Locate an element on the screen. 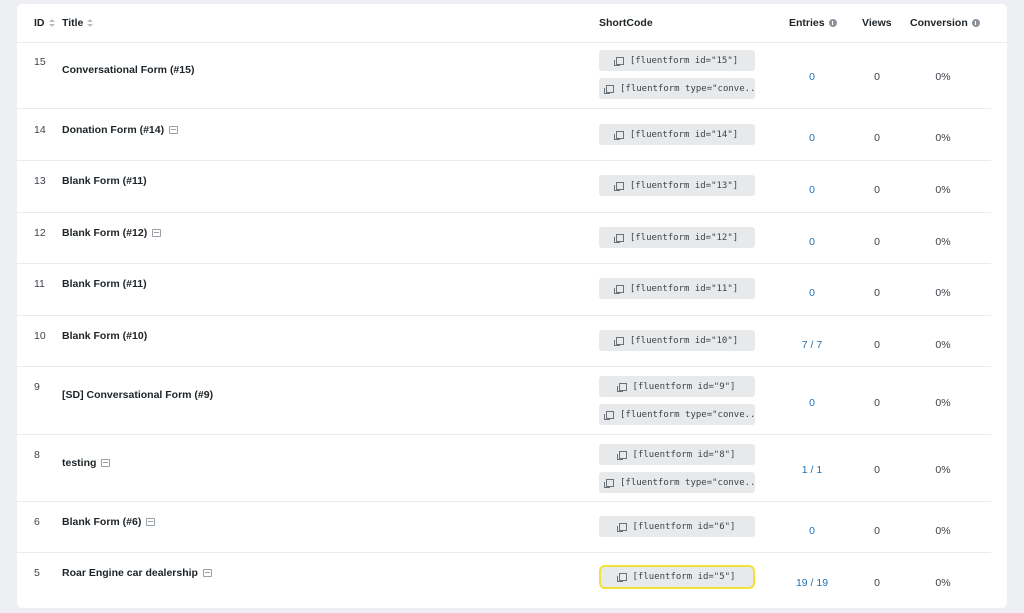 This screenshot has width=1024, height=613. shortcode-copy-button: [fluentform id="14"] is located at coordinates (677, 134).